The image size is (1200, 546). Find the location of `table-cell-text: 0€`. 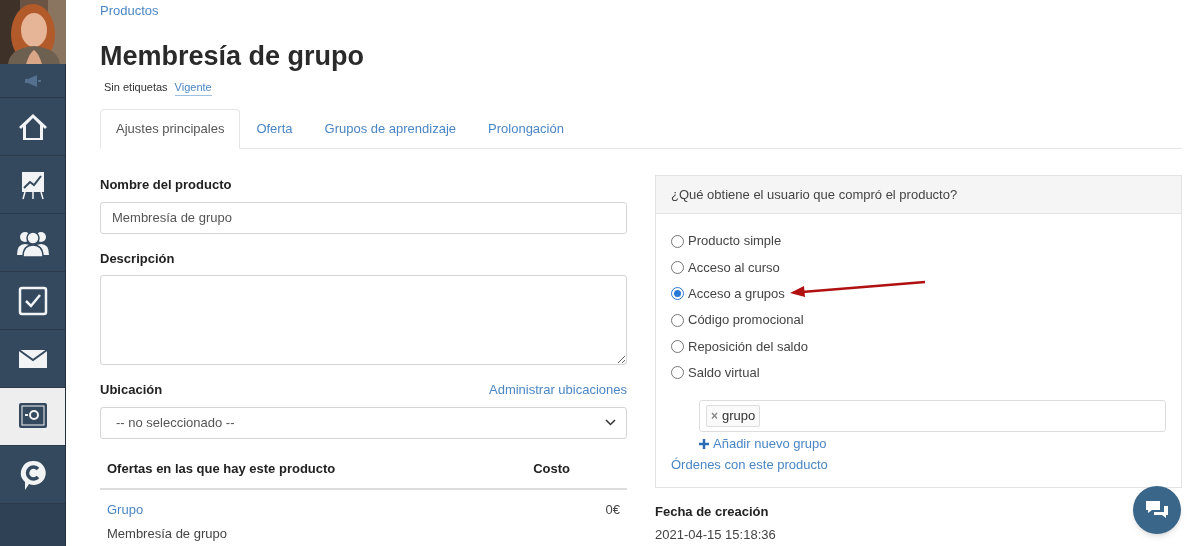

table-cell-text: 0€ is located at coordinates (612, 510).